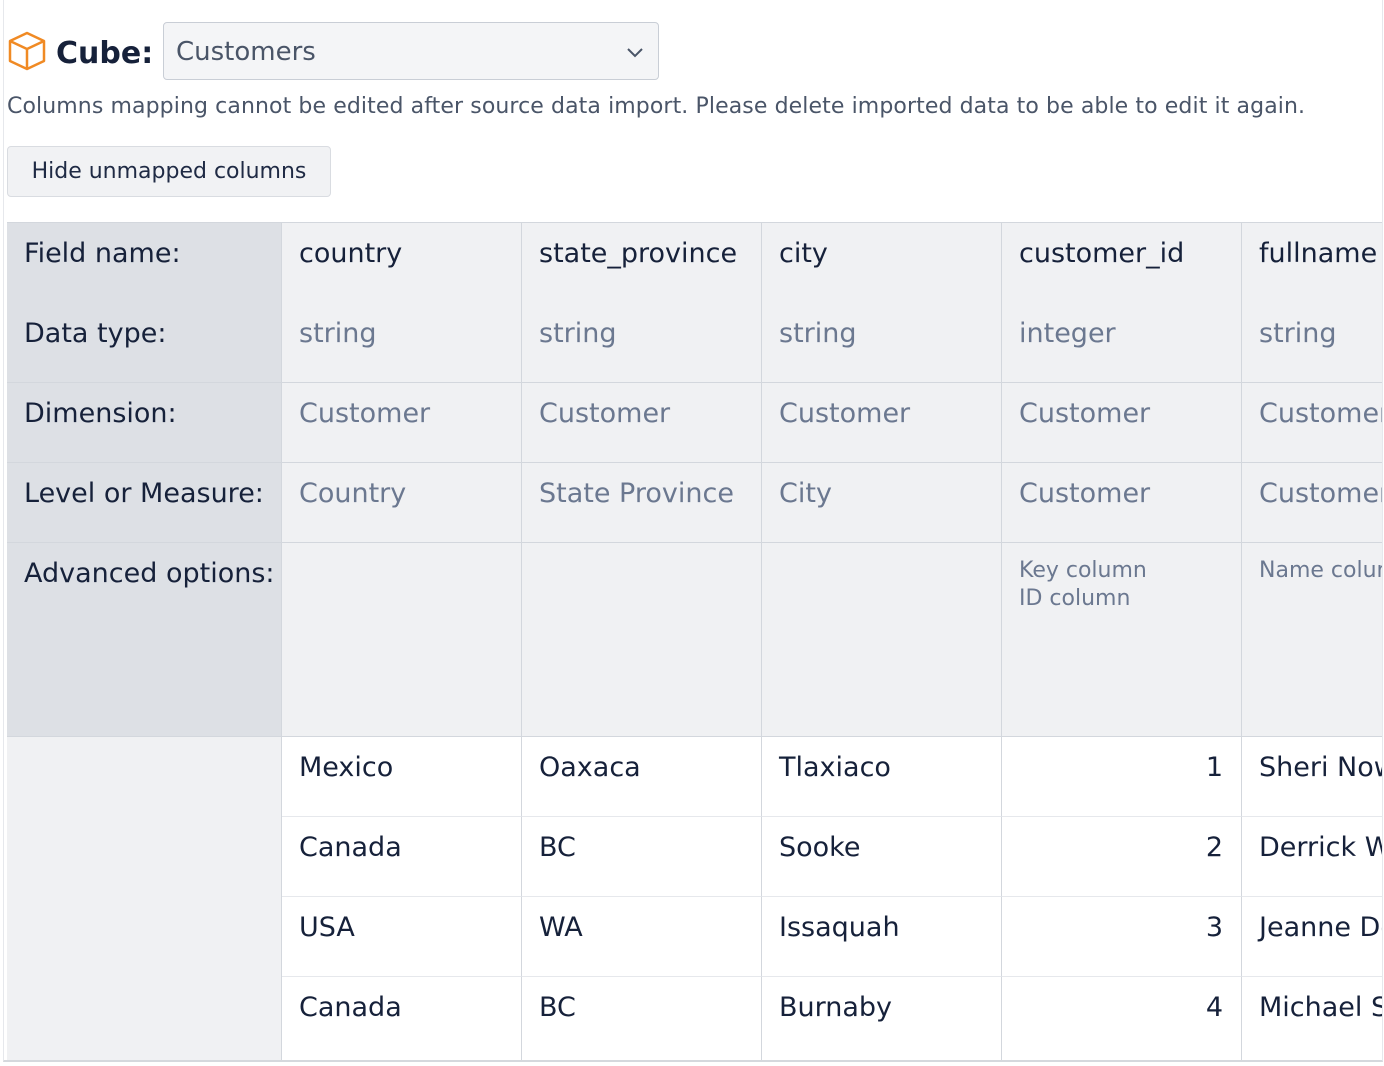 The height and width of the screenshot is (1066, 1384). What do you see at coordinates (1083, 570) in the screenshot?
I see `advanced-option-key: Key column` at bounding box center [1083, 570].